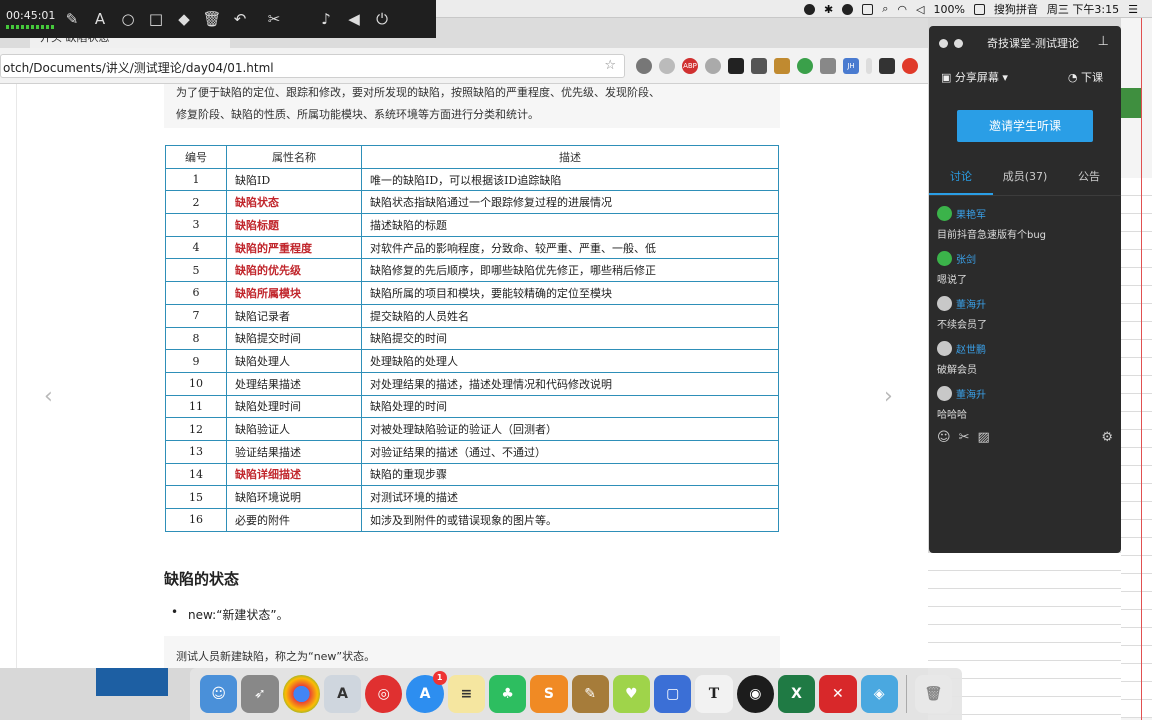 This screenshot has height=720, width=1152. What do you see at coordinates (979, 9) in the screenshot?
I see `battery-icon` at bounding box center [979, 9].